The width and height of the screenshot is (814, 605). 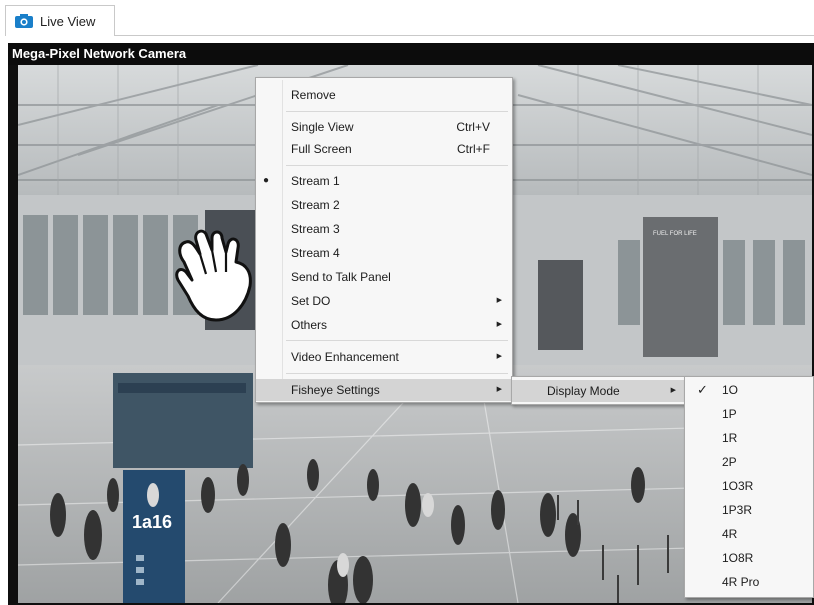 What do you see at coordinates (749, 438) in the screenshot?
I see `display-mode-option-1r: 1R` at bounding box center [749, 438].